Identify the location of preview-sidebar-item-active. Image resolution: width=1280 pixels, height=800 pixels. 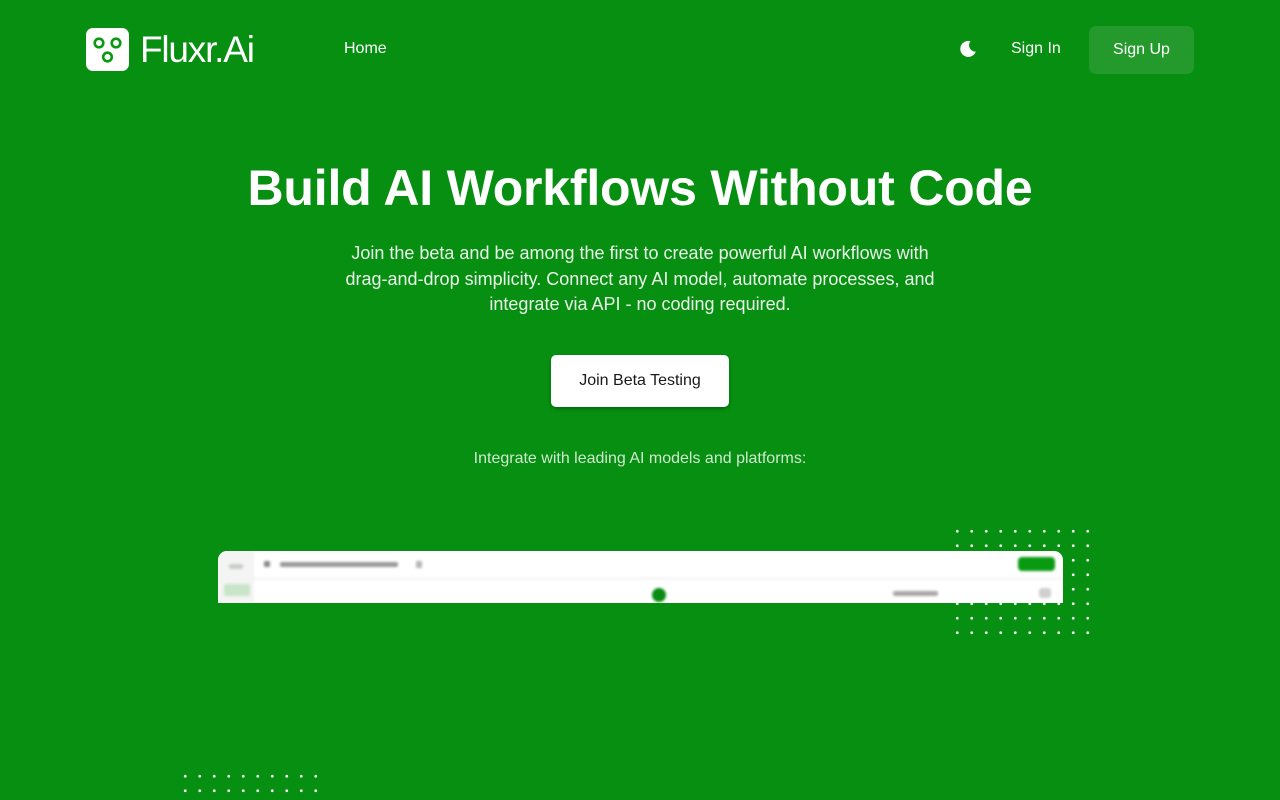
(237, 590).